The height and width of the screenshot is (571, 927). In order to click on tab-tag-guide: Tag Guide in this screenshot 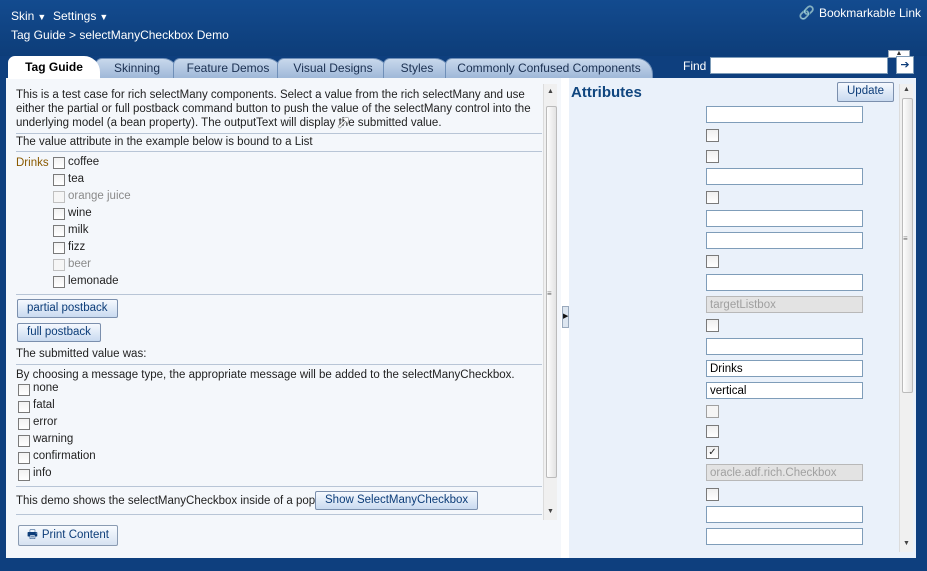, I will do `click(54, 67)`.